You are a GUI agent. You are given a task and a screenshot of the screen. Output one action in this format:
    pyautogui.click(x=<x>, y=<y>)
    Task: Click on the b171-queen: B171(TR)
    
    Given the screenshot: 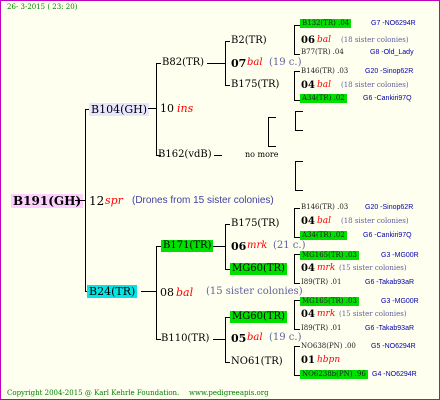 What is the action you would take?
    pyautogui.click(x=187, y=246)
    